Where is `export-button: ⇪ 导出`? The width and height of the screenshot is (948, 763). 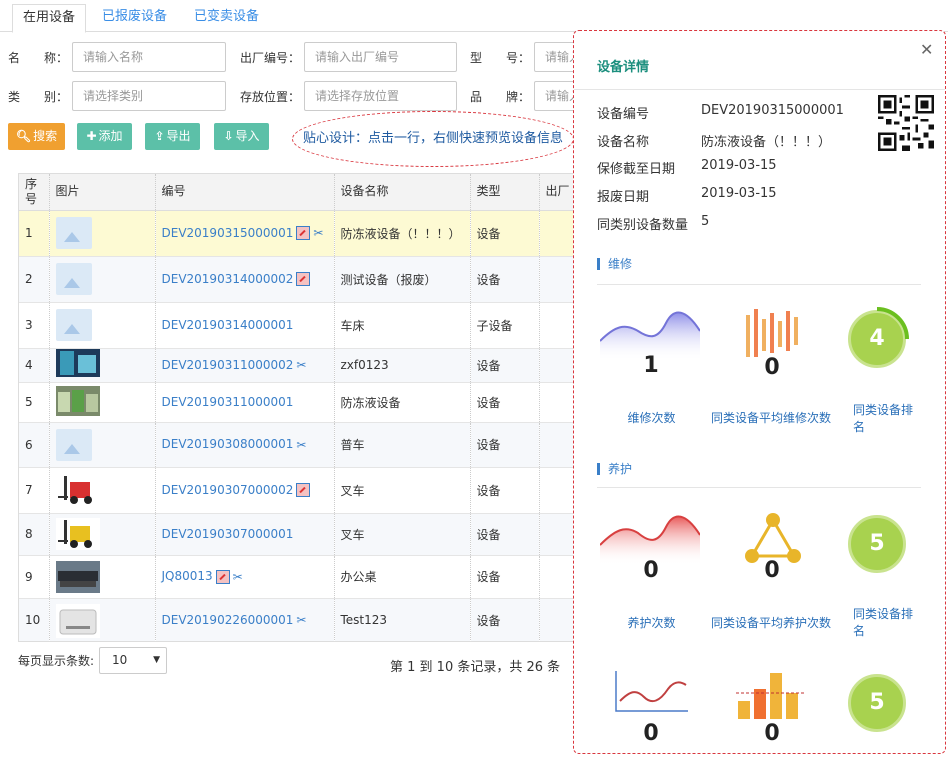
export-button: ⇪ 导出 is located at coordinates (172, 136).